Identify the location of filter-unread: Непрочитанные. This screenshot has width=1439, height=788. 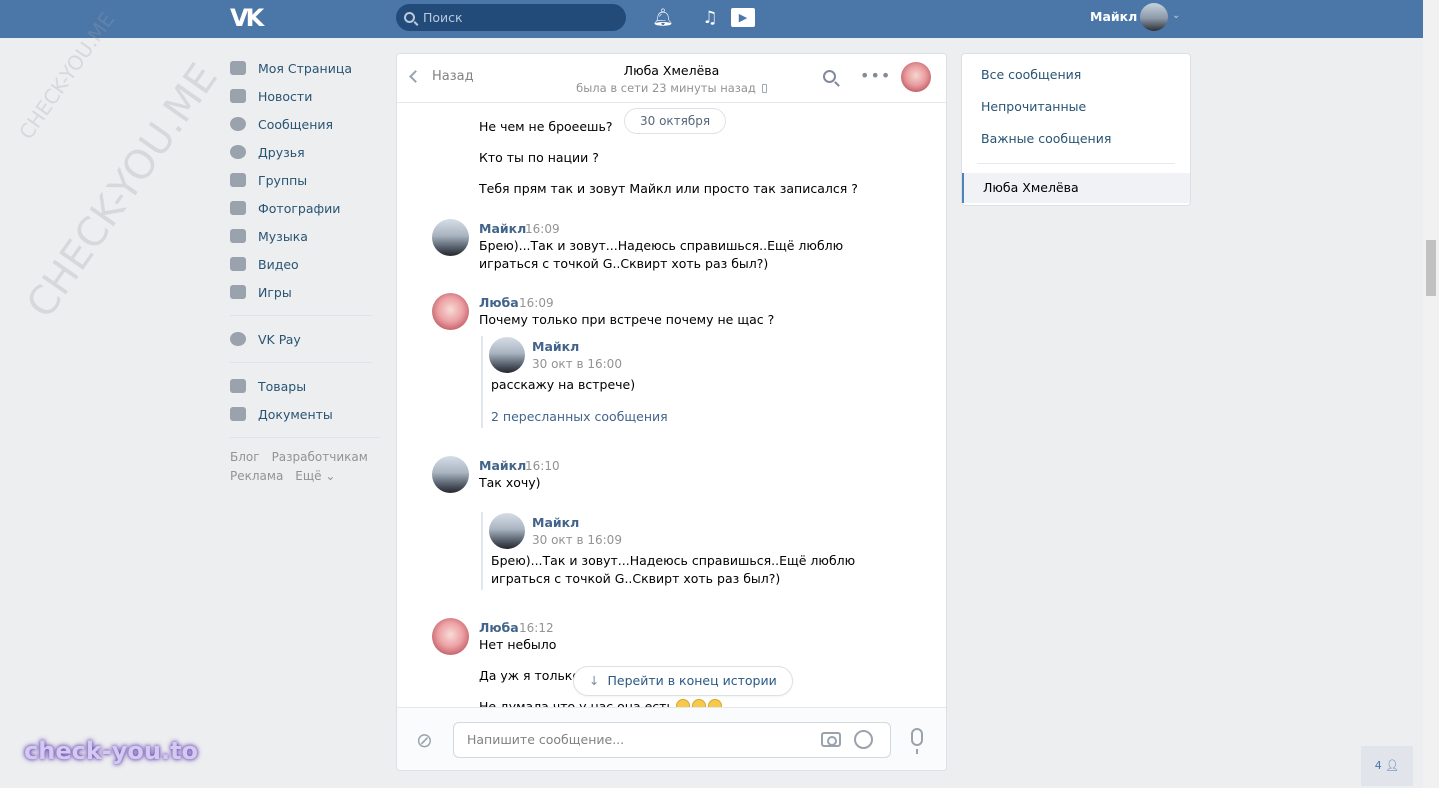
(1076, 112).